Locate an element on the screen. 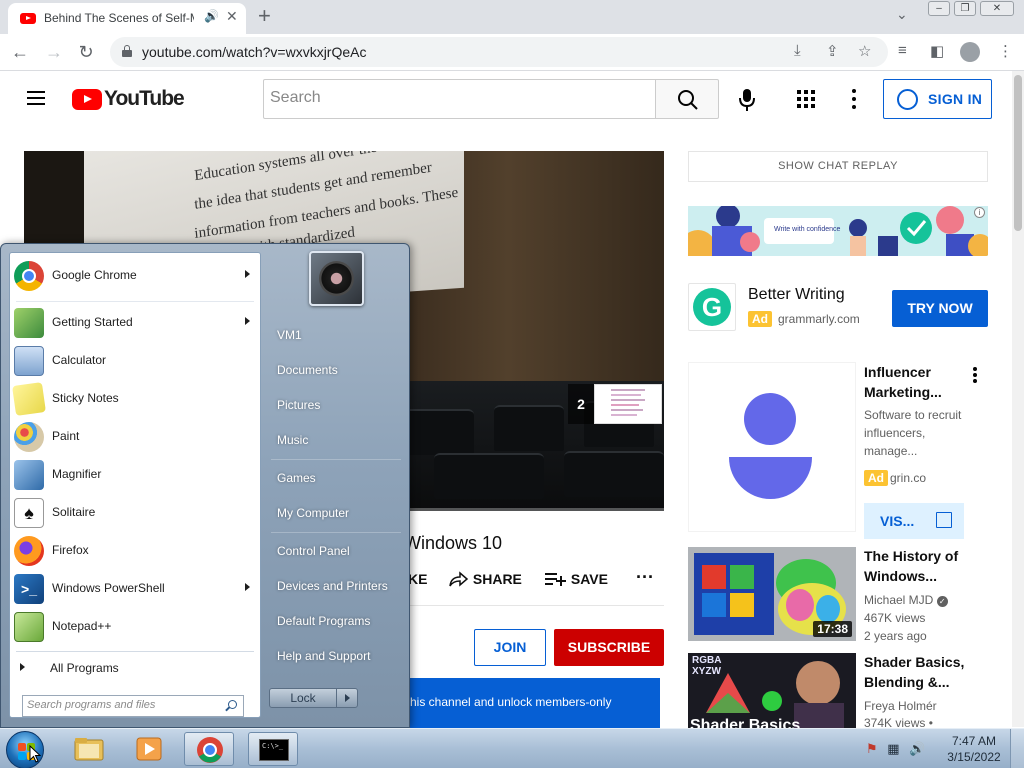 The width and height of the screenshot is (1024, 768). voice-search-button is located at coordinates (747, 100).